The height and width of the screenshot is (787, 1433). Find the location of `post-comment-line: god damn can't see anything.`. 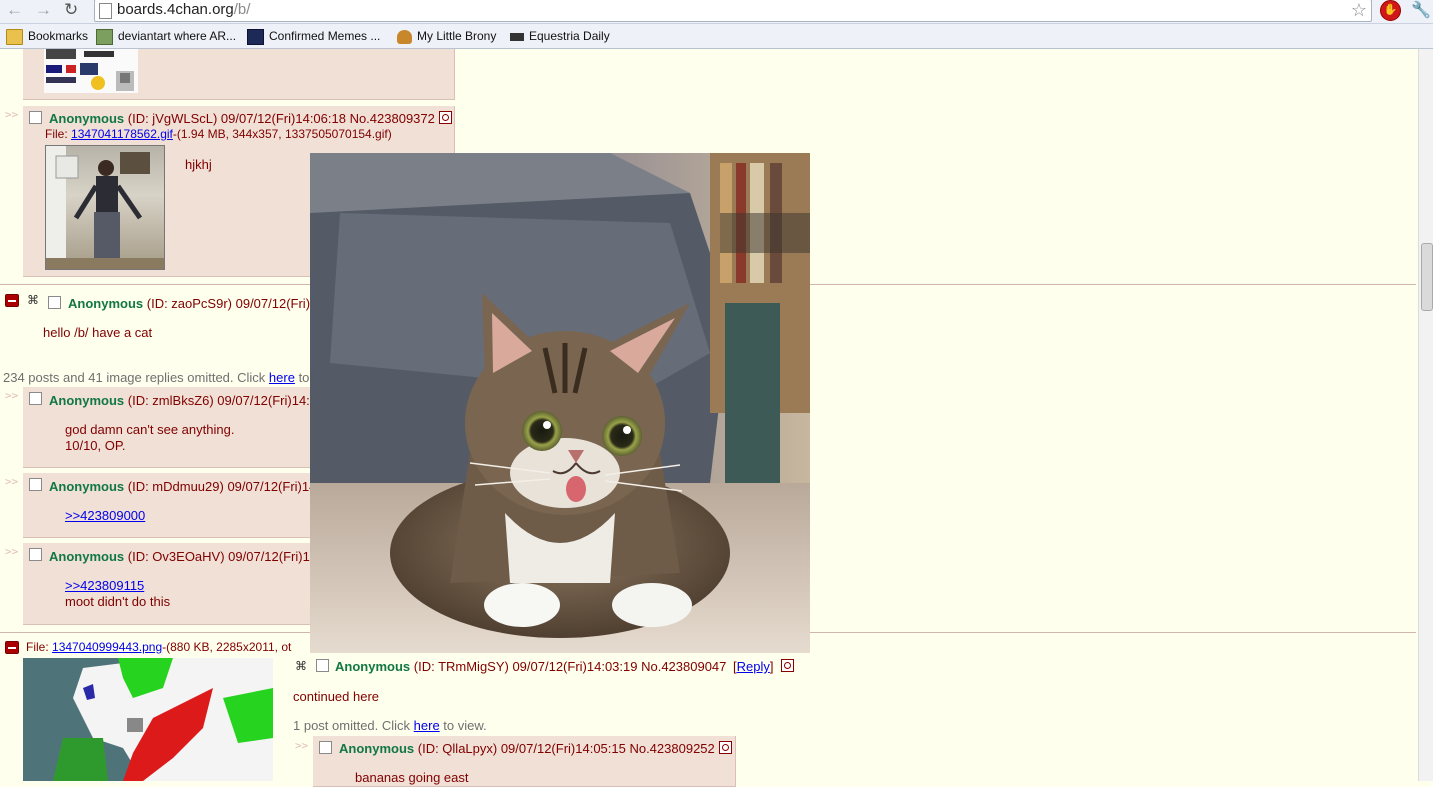

post-comment-line: god damn can't see anything. is located at coordinates (150, 429).